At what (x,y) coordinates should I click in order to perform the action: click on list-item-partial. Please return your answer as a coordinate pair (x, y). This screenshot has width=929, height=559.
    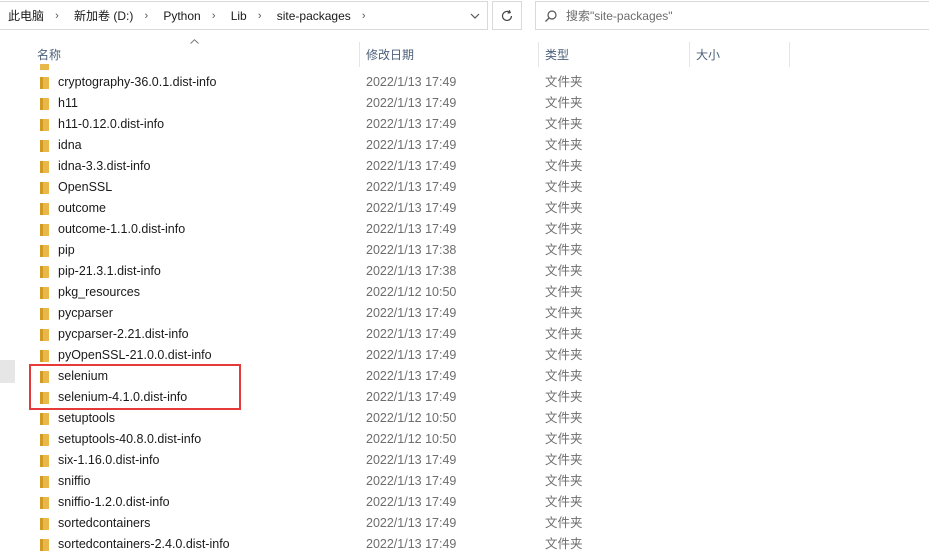
    Looking at the image, I should click on (85, 67).